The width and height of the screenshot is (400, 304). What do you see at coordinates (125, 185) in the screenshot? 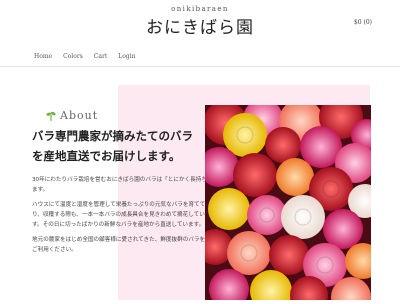
I see `about-paragraph: 30年にわたりバラ栽培を営むおにきばら園のバラは「とにかく長持ち」します。` at bounding box center [125, 185].